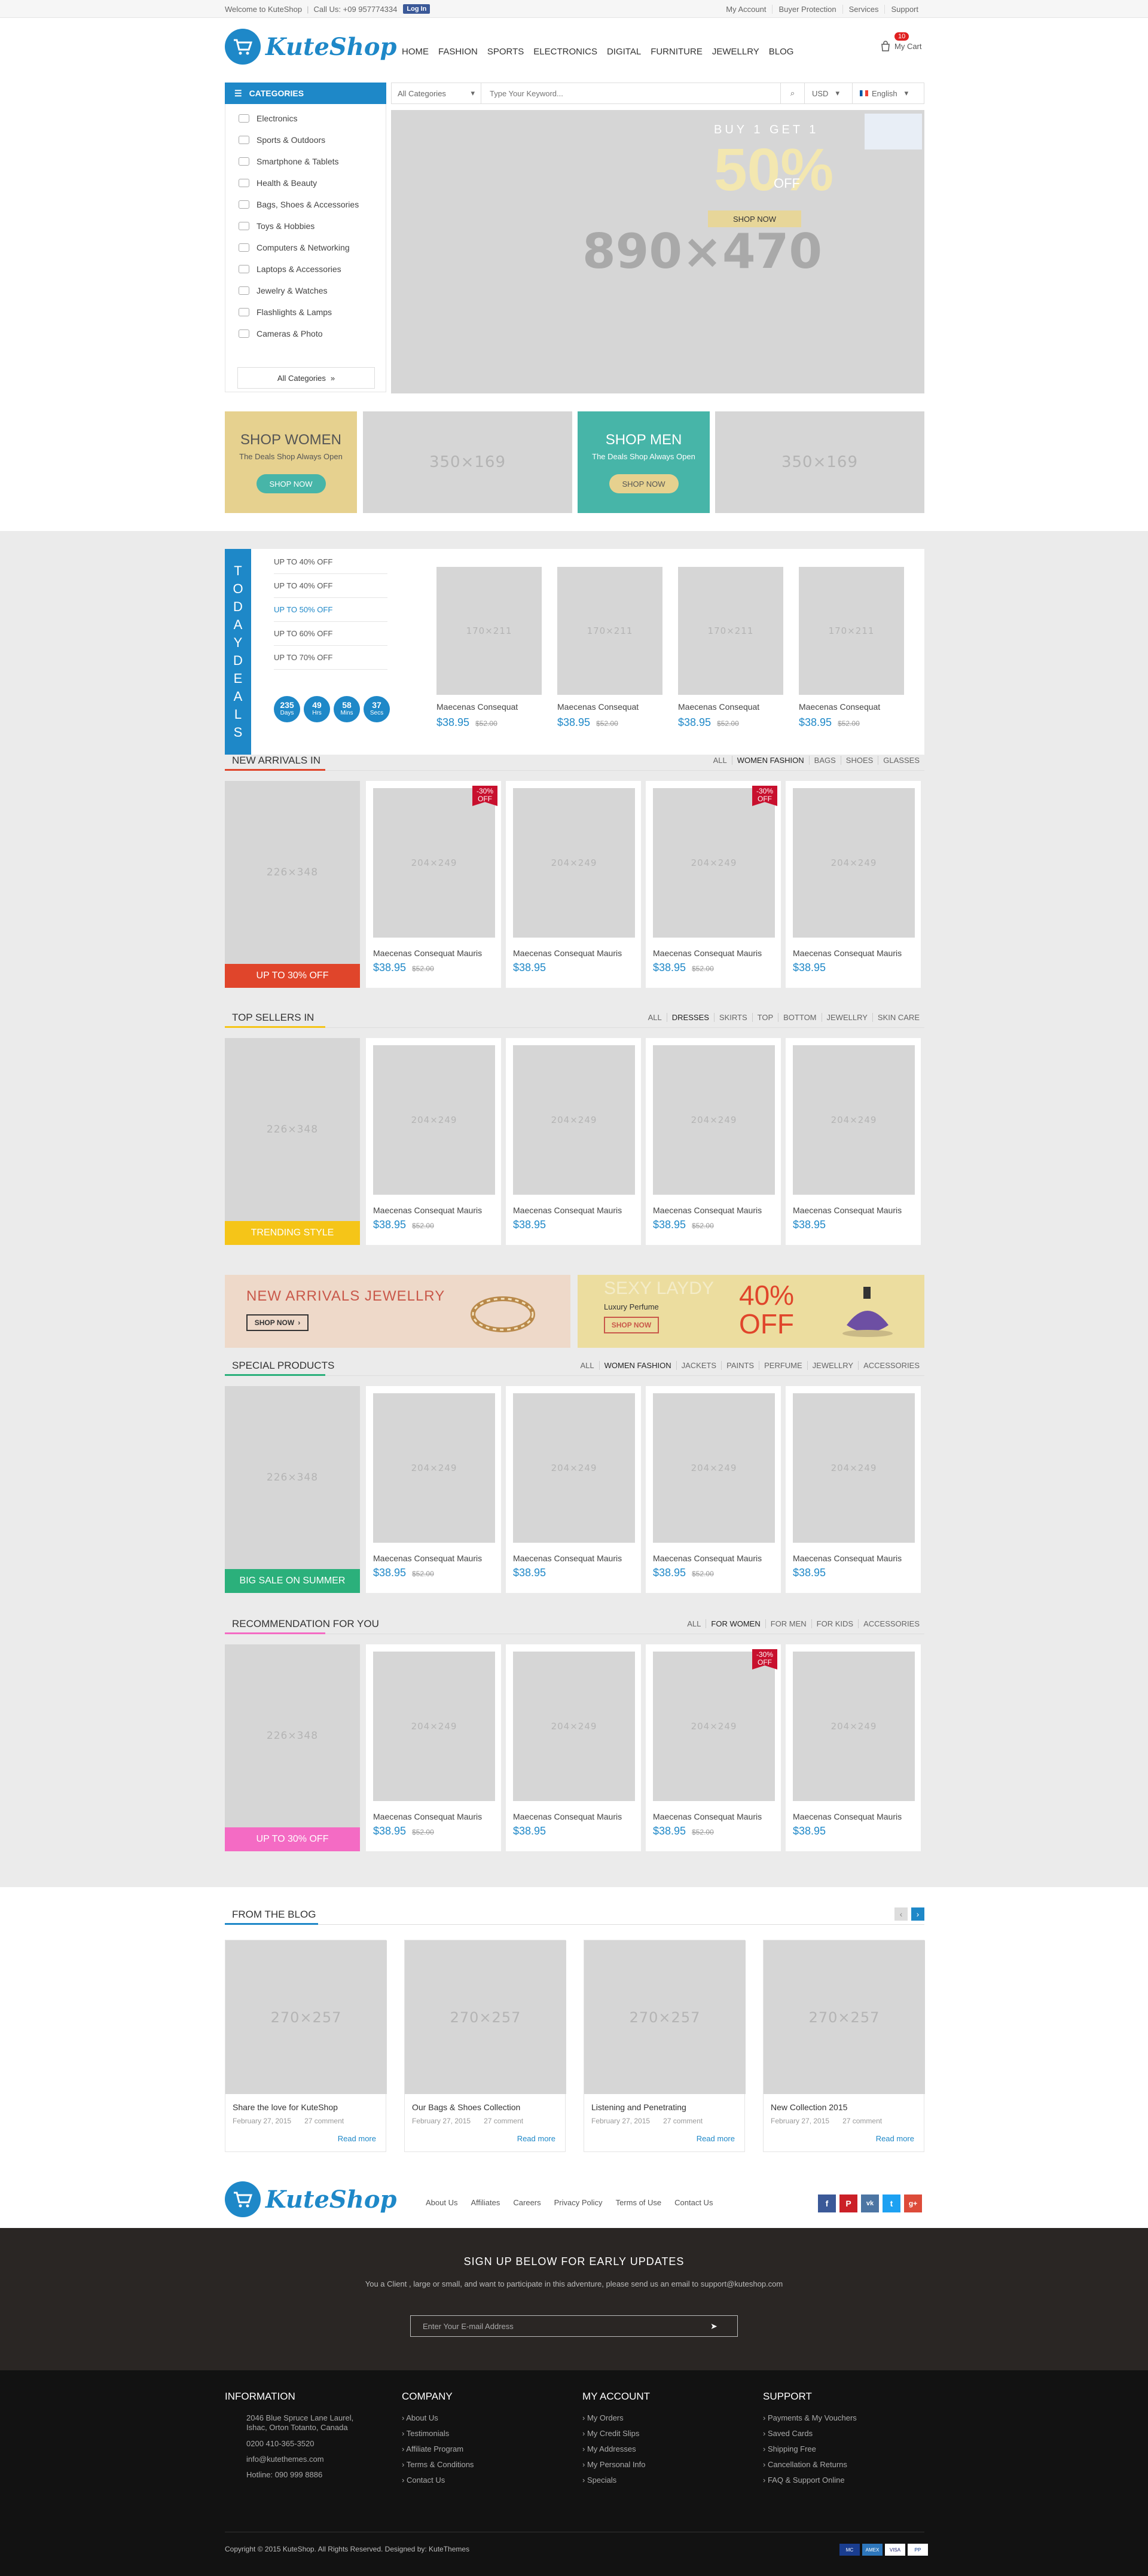 This screenshot has height=2576, width=1148. I want to click on footer-logo: KuteShop, so click(311, 2199).